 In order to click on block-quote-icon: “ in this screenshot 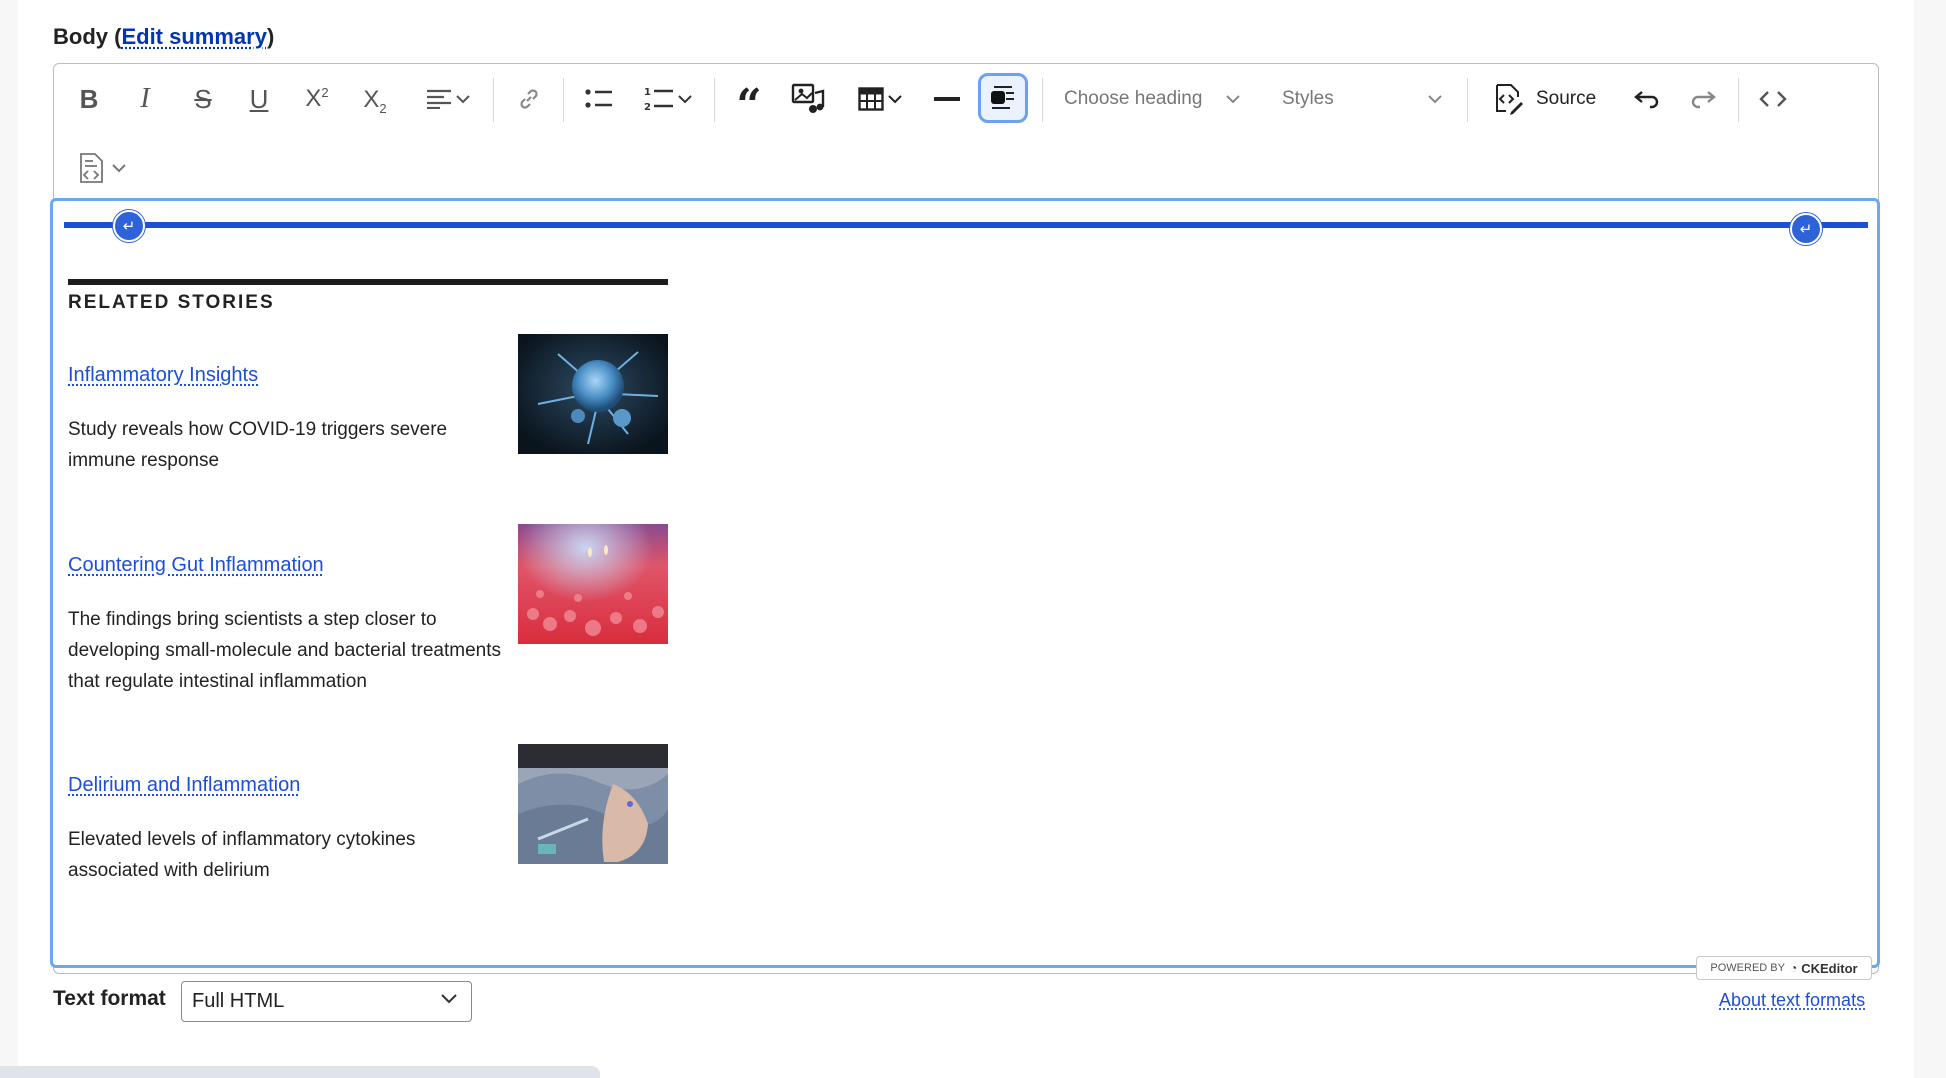, I will do `click(749, 105)`.